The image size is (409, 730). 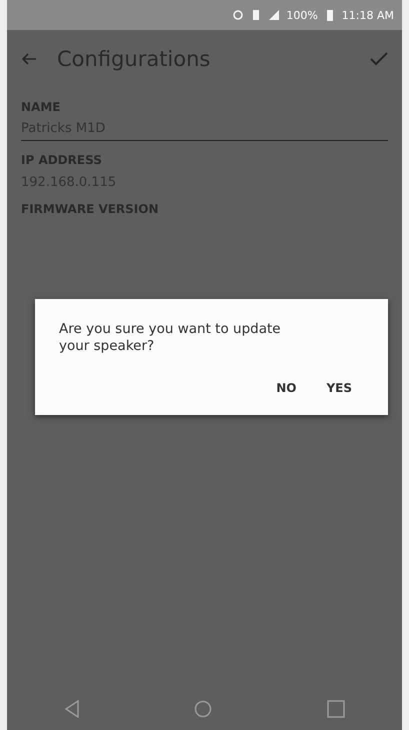 What do you see at coordinates (72, 709) in the screenshot?
I see `back-triangle-icon` at bounding box center [72, 709].